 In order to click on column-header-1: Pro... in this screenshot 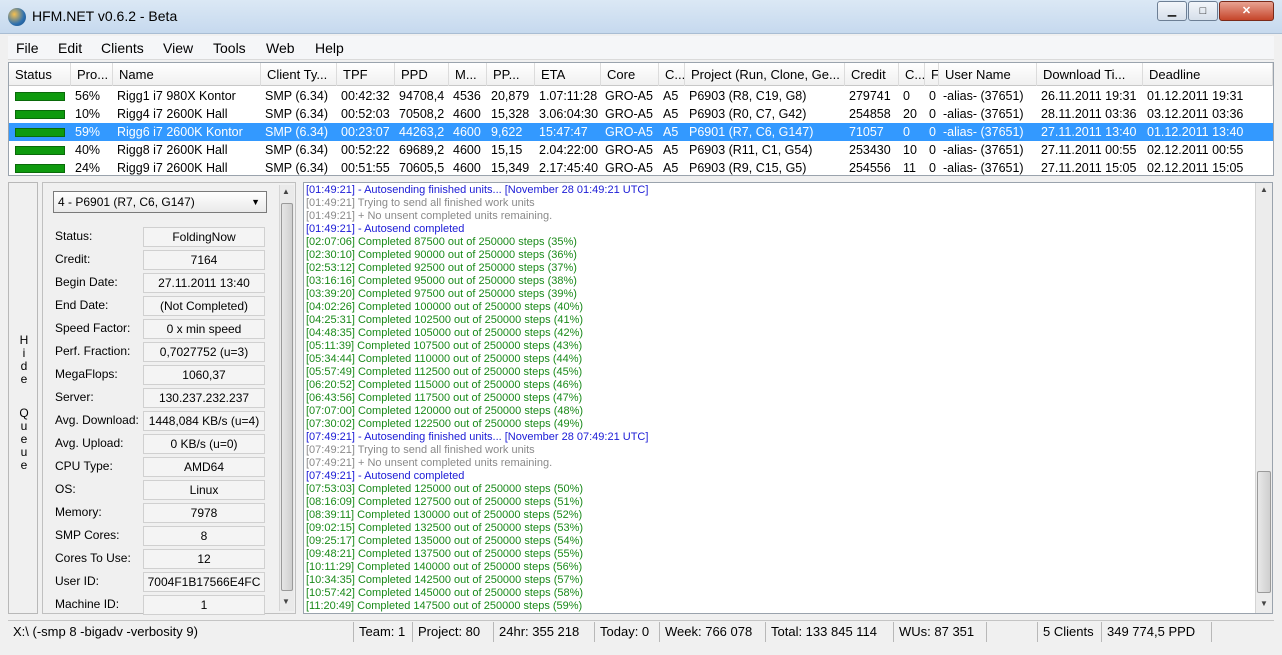, I will do `click(92, 74)`.